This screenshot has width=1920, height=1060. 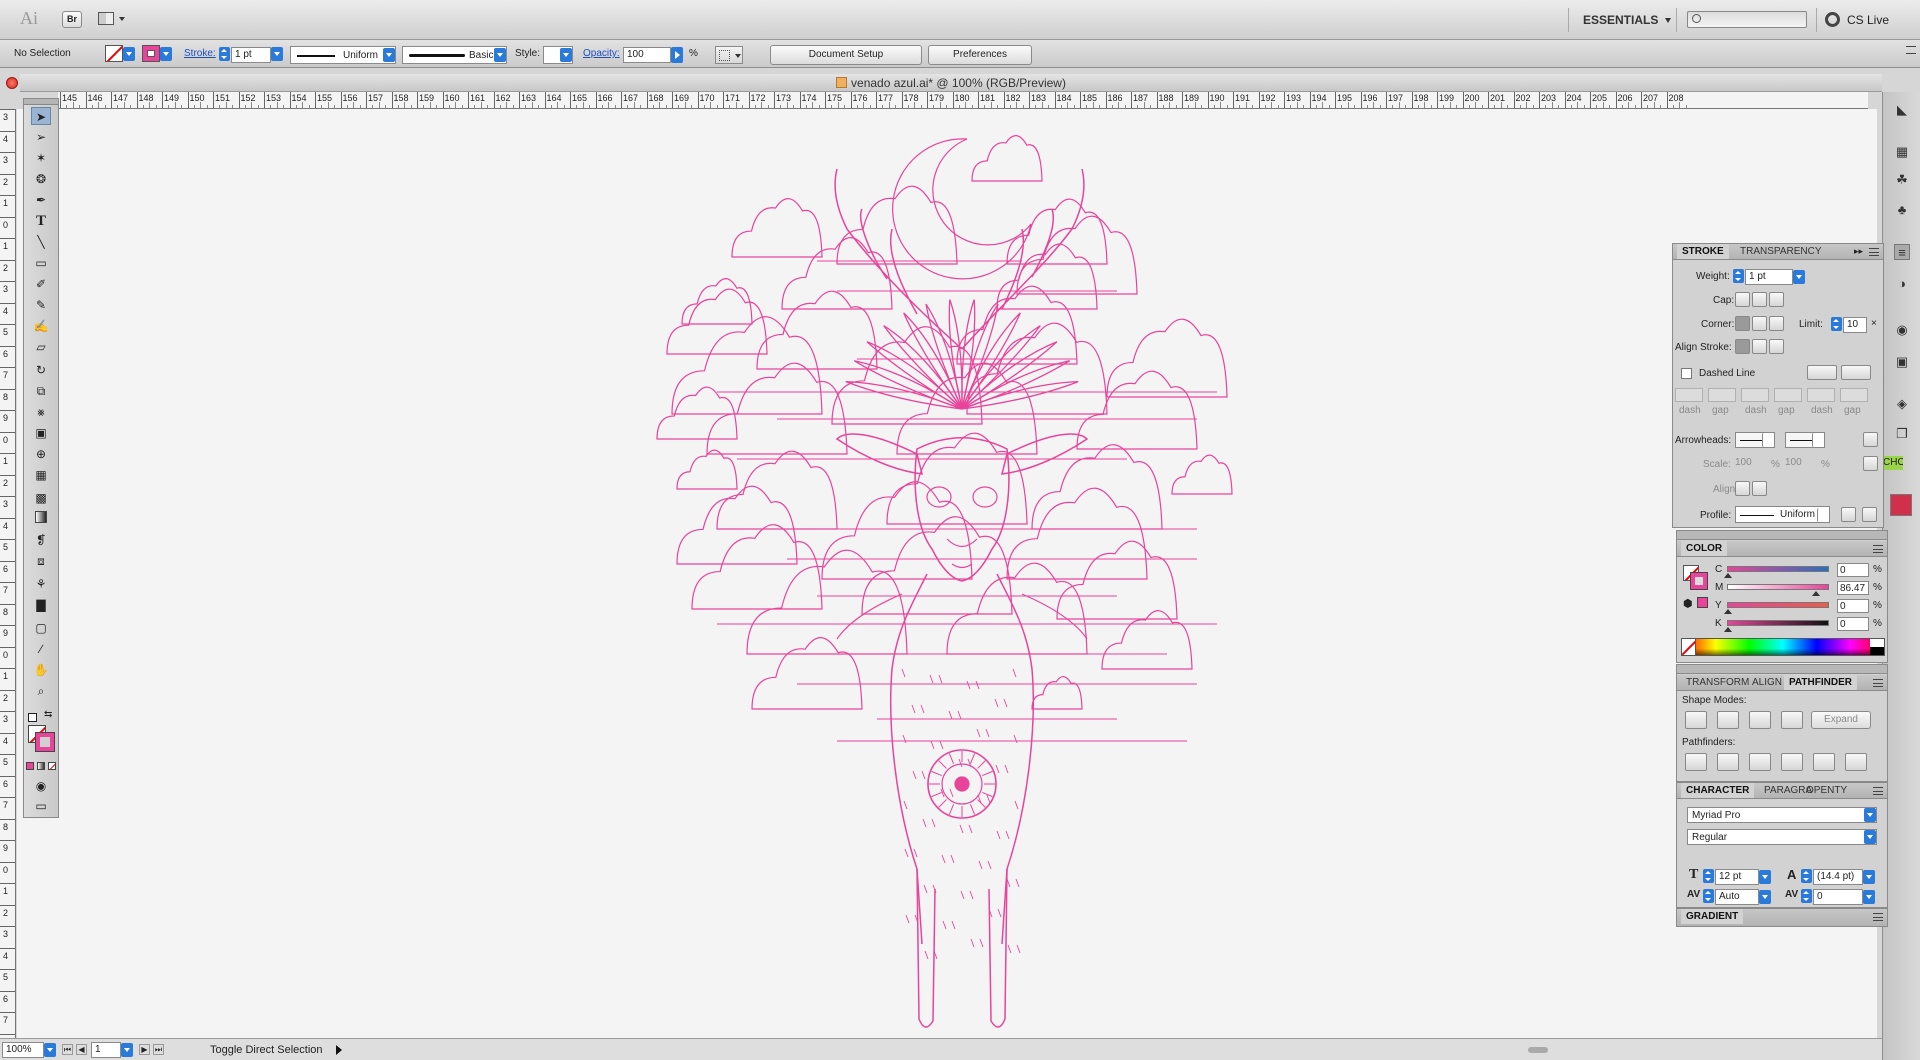 What do you see at coordinates (1870, 463) in the screenshot?
I see `link-scale-button` at bounding box center [1870, 463].